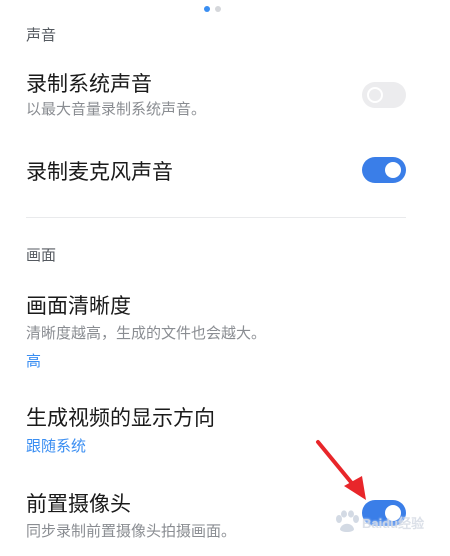 Image resolution: width=450 pixels, height=556 pixels. I want to click on setting-title: 画面清晰度, so click(78, 306).